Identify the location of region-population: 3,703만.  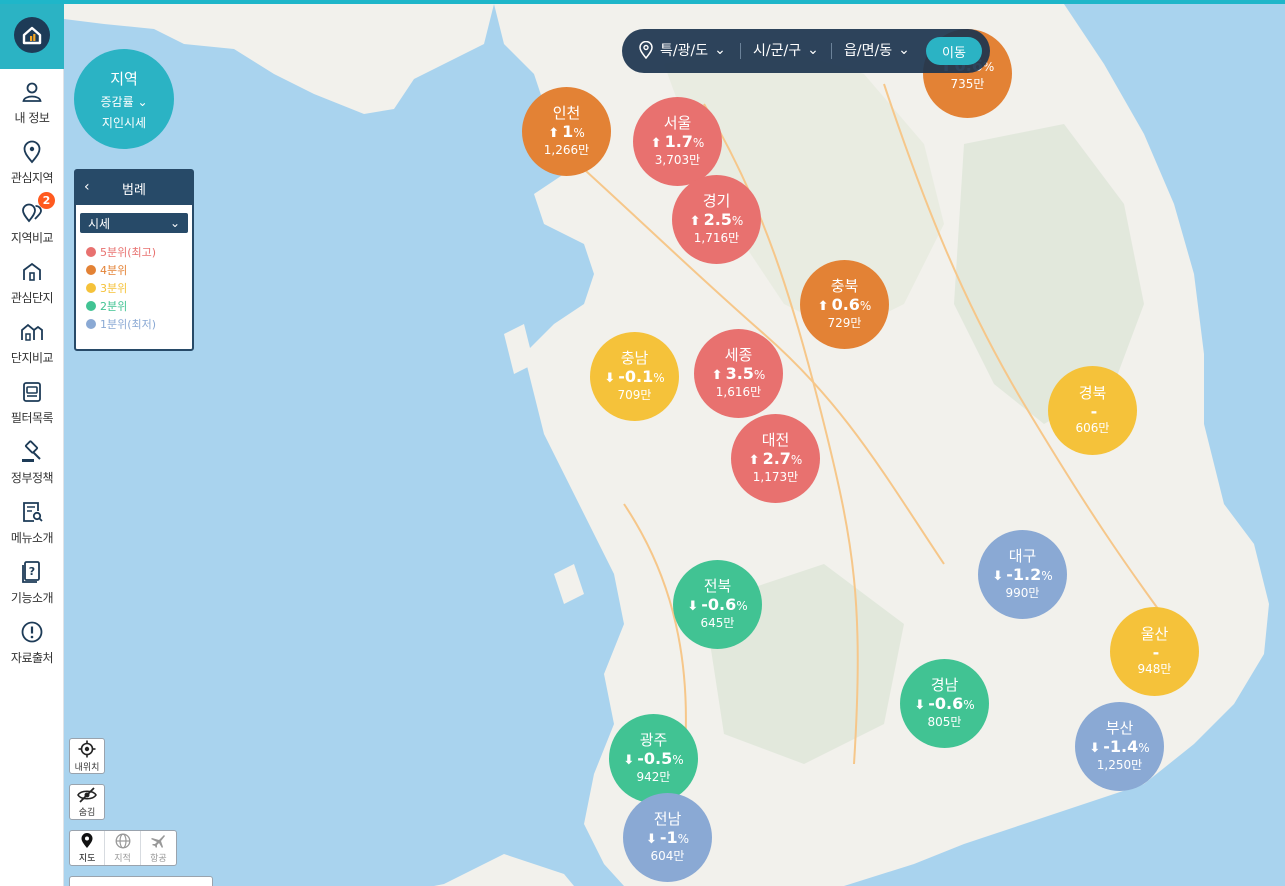
(677, 160).